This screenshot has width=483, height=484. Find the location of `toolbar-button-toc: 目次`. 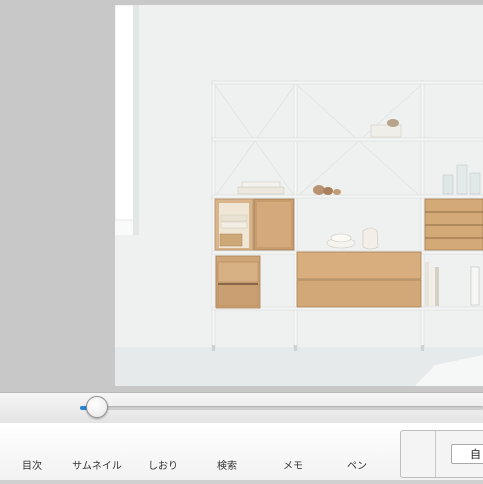

toolbar-button-toc: 目次 is located at coordinates (32, 464).